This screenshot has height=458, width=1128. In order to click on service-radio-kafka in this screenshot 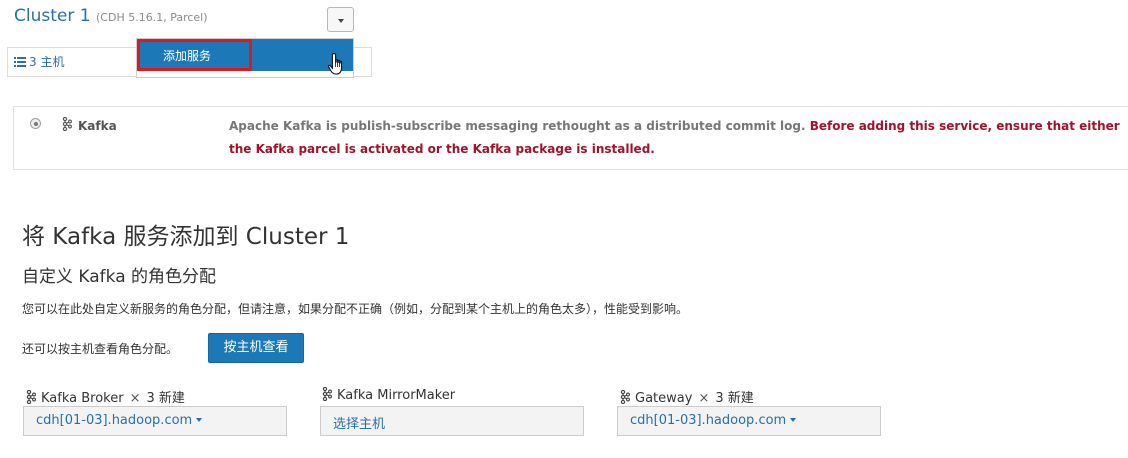, I will do `click(35, 123)`.